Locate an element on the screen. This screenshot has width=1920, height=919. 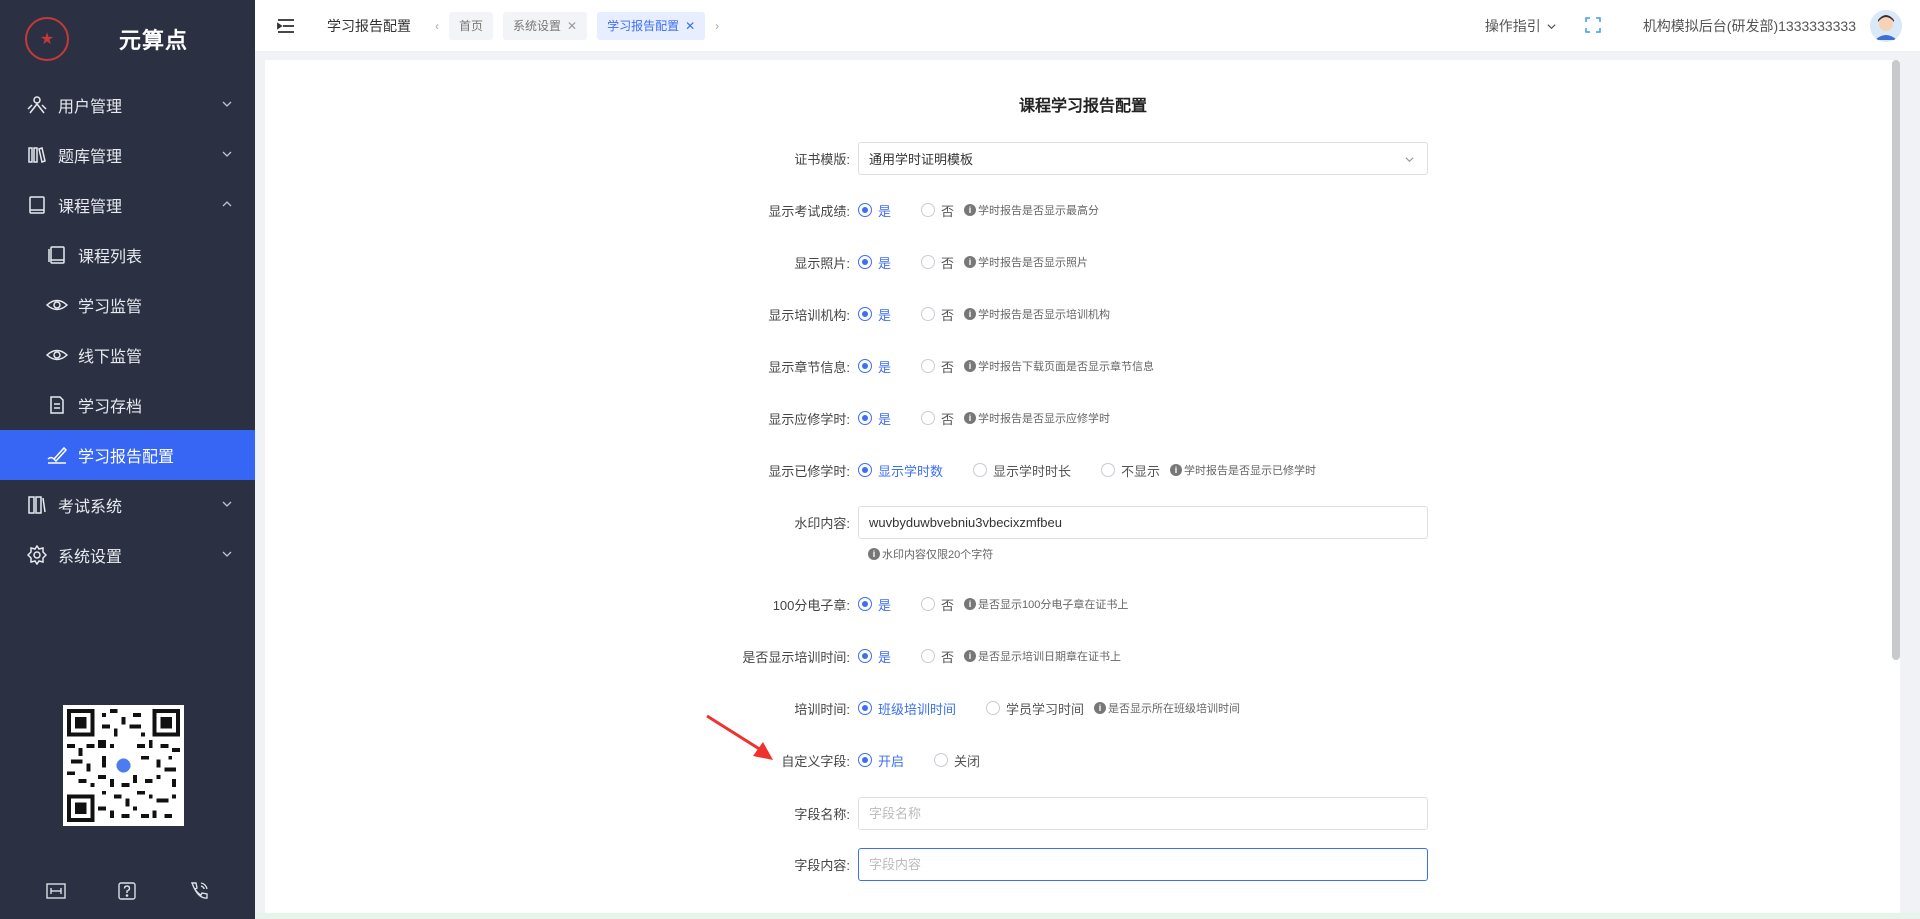
hint: i 学时报告是否显示照片 is located at coordinates (1026, 262).